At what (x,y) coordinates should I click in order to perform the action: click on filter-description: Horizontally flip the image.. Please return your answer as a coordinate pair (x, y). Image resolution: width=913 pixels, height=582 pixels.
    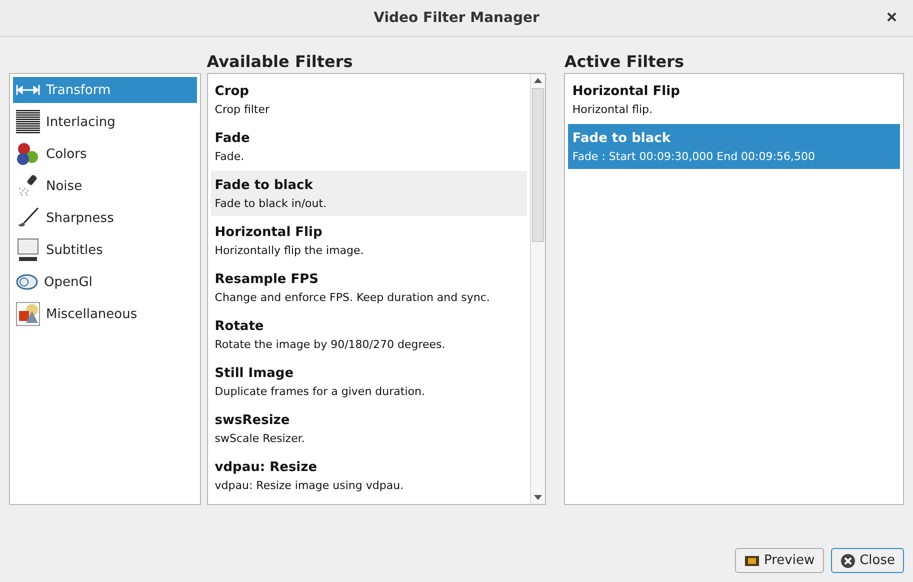
    Looking at the image, I should click on (289, 250).